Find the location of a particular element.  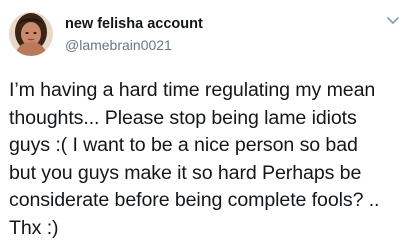

chevron-down-icon is located at coordinates (393, 21).